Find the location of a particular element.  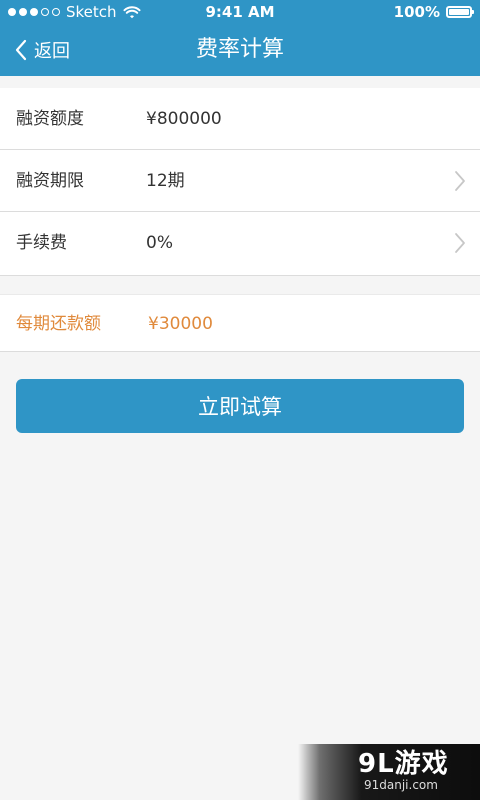

row-value: ¥800000 is located at coordinates (184, 119).